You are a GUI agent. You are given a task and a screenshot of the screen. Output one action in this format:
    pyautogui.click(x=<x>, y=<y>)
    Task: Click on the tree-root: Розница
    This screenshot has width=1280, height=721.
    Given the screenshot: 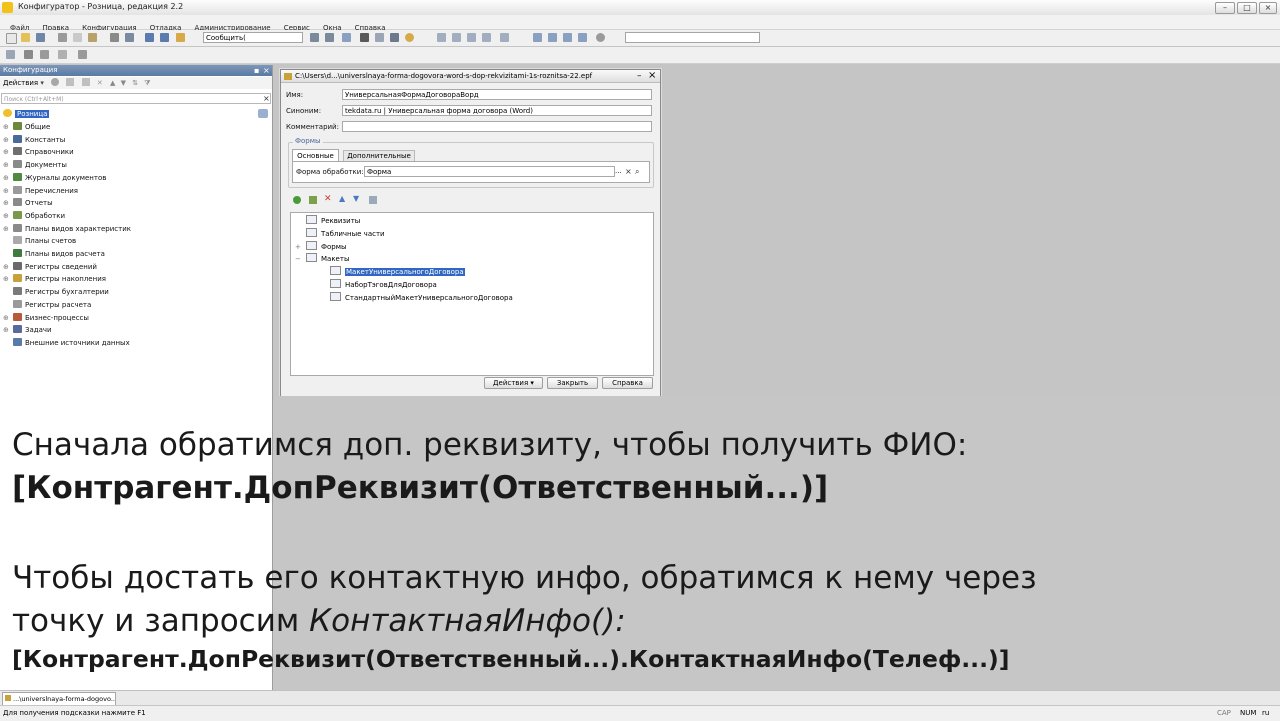 What is the action you would take?
    pyautogui.click(x=26, y=114)
    